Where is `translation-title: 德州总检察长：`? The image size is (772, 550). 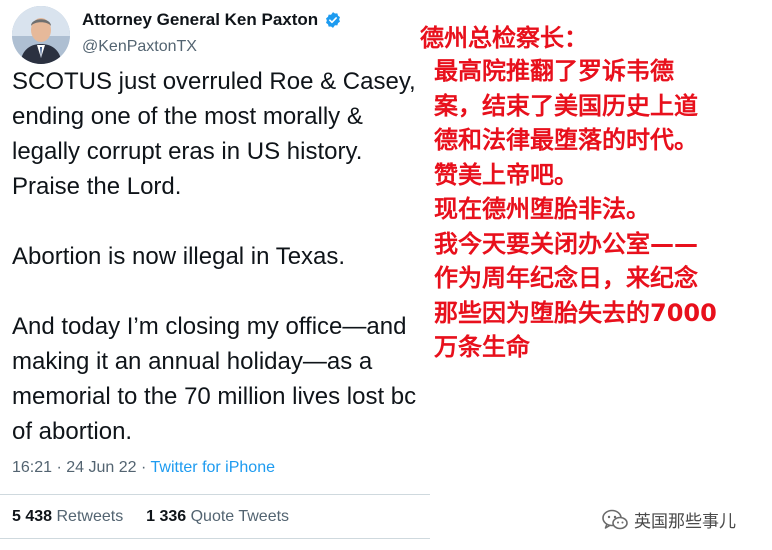 translation-title: 德州总检察长： is located at coordinates (504, 38).